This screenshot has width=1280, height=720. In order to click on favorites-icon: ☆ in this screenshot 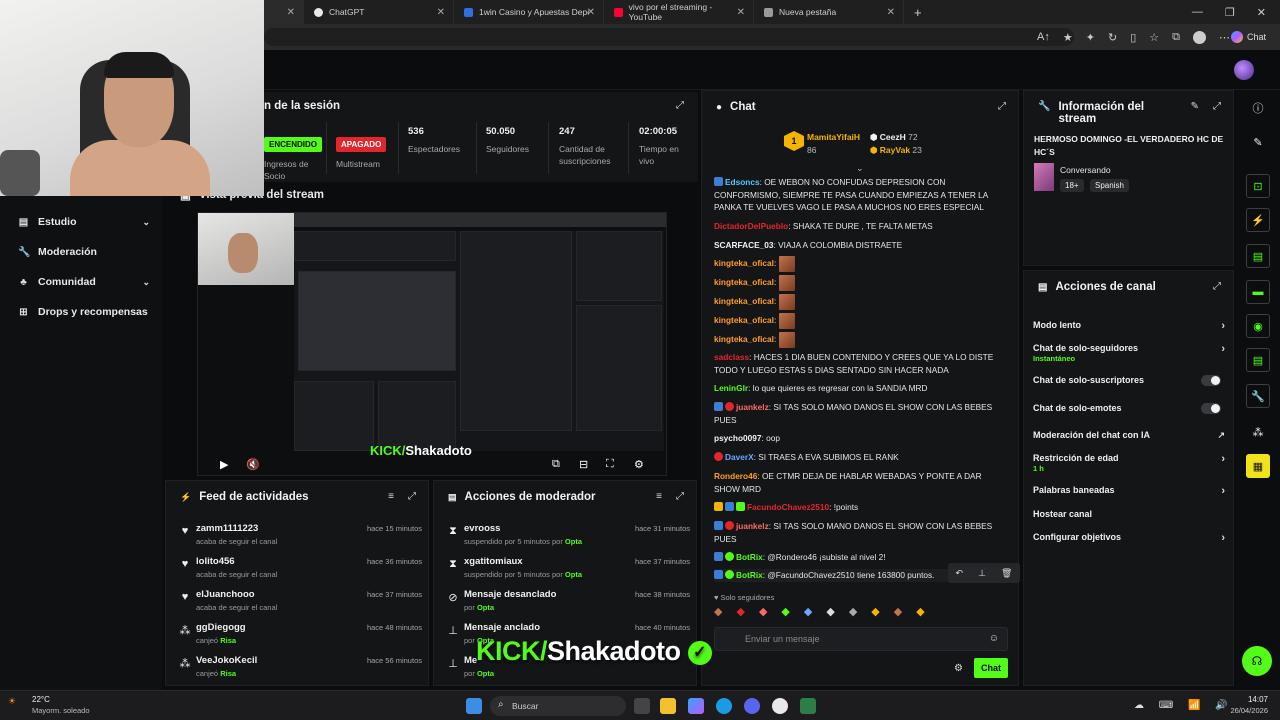, I will do `click(1154, 37)`.